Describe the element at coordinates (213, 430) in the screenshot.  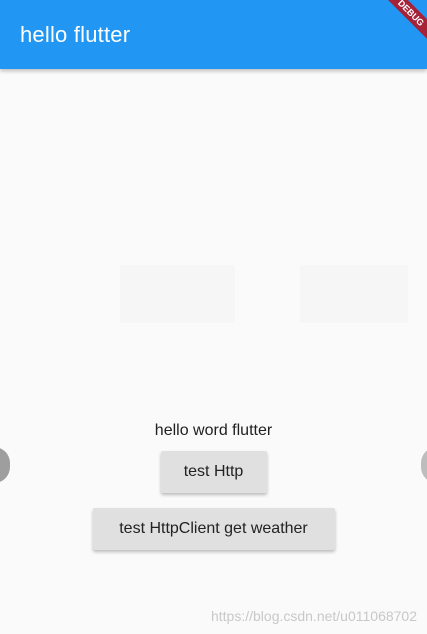
I see `hello-text: hello word flutter` at that location.